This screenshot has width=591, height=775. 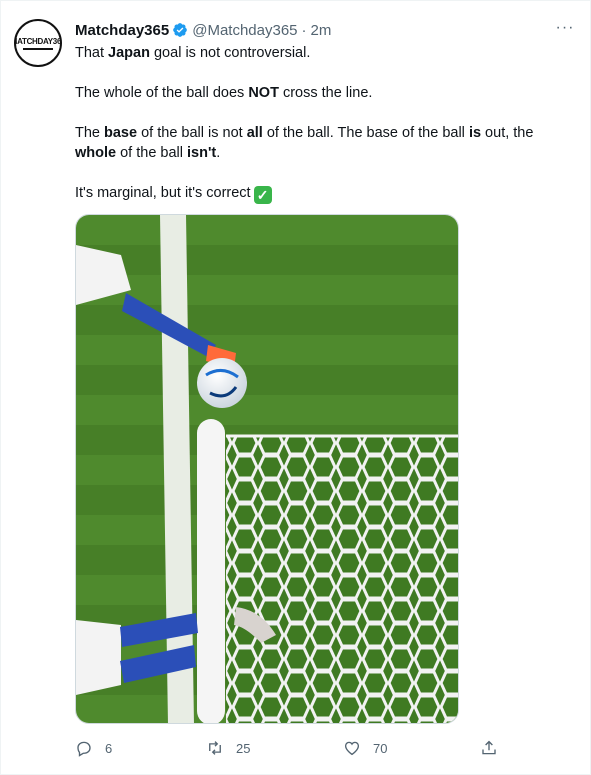 What do you see at coordinates (121, 133) in the screenshot?
I see `bold-text-run: base` at bounding box center [121, 133].